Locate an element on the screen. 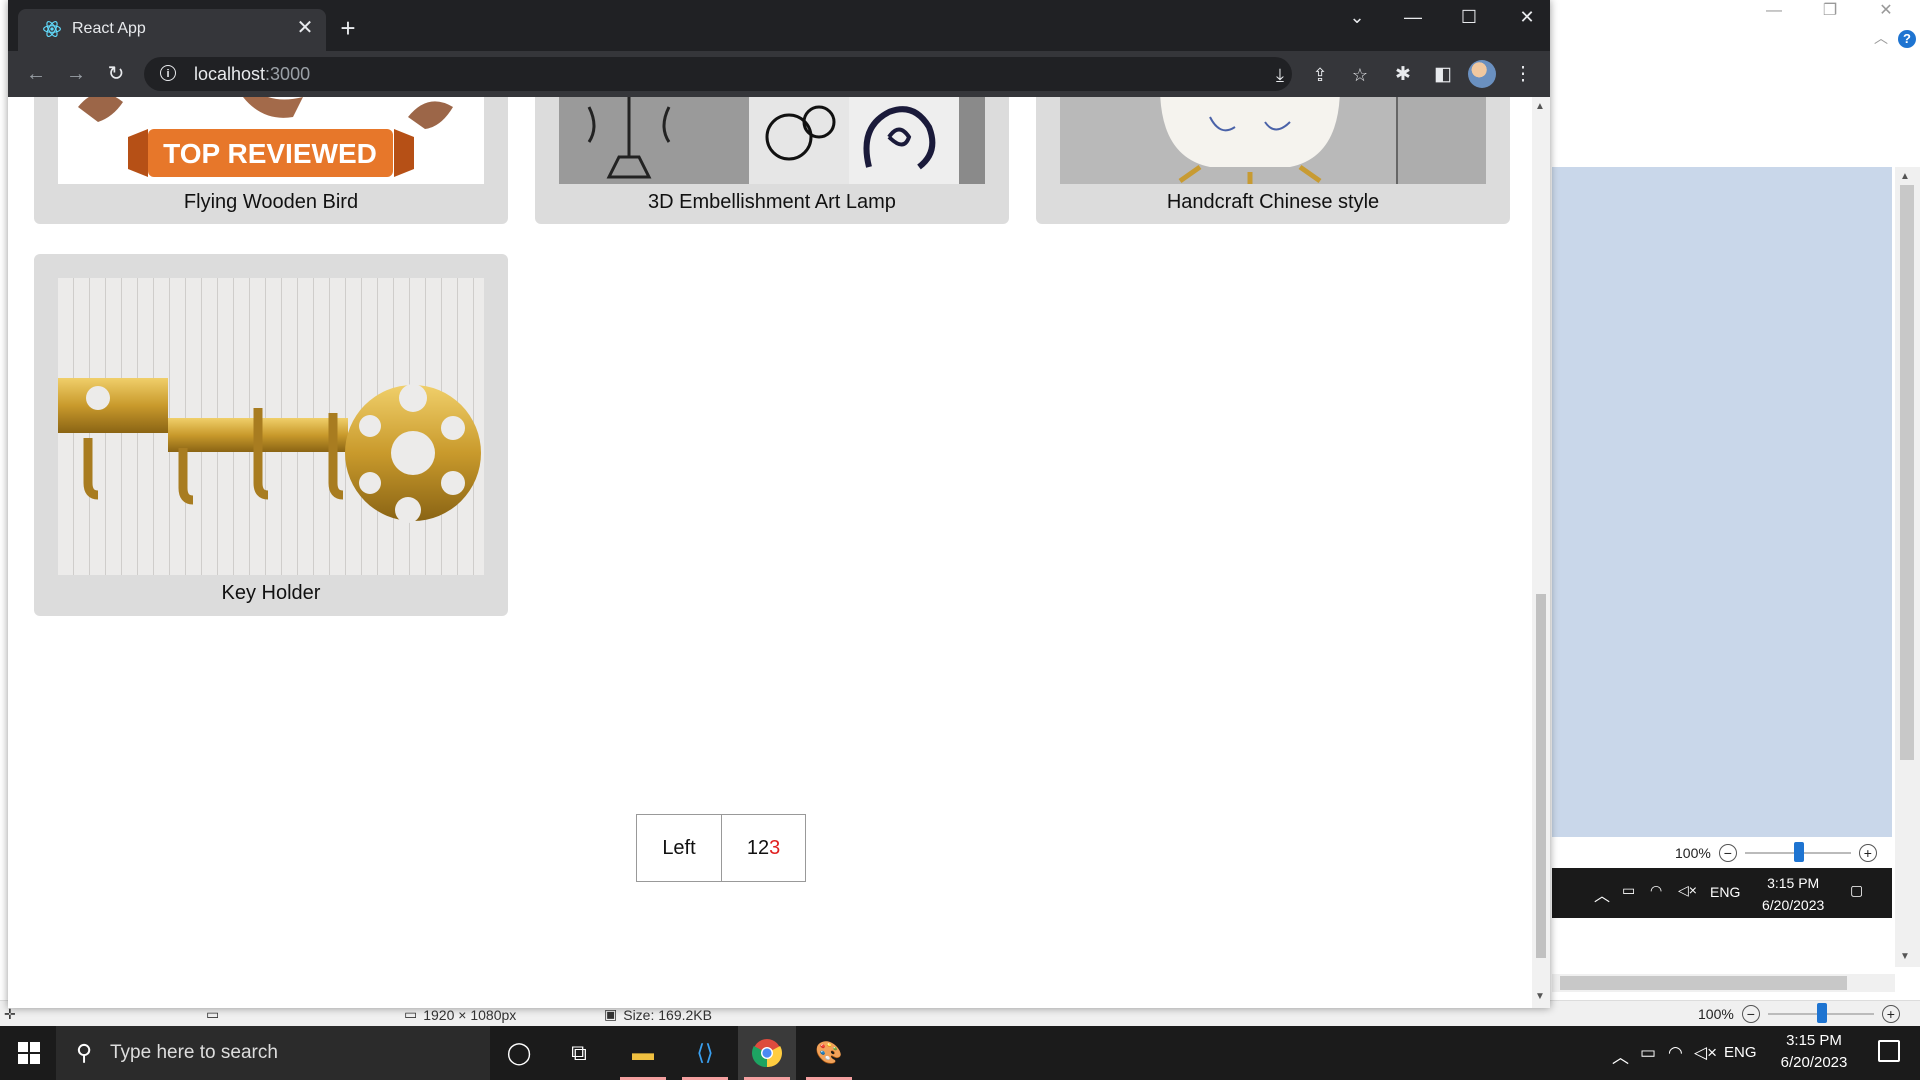 The image size is (1920, 1080). bg-canvas-taskbar-image: ︿ ▭ ◠ ◁× ENG 3:15 PM 6/20/2023 ▢ is located at coordinates (1722, 893).